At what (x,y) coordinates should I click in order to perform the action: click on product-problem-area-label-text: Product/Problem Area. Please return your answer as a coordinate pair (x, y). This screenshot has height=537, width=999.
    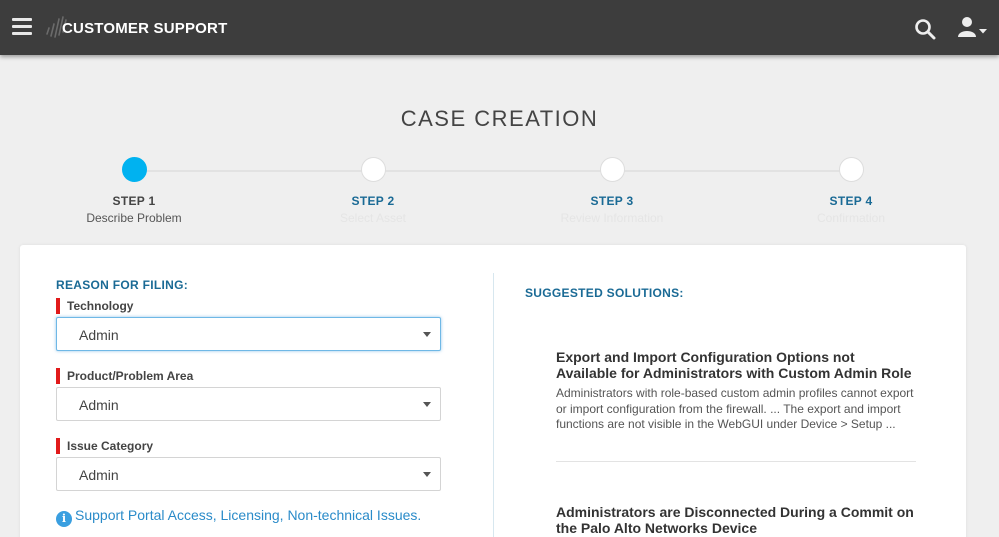
    Looking at the image, I should click on (130, 376).